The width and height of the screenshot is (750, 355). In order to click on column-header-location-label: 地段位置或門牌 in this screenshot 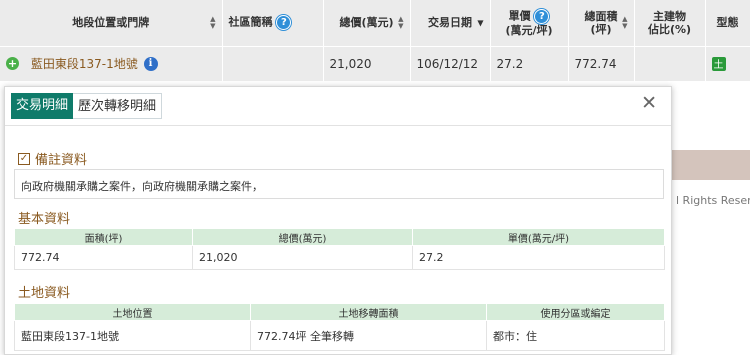, I will do `click(111, 23)`.